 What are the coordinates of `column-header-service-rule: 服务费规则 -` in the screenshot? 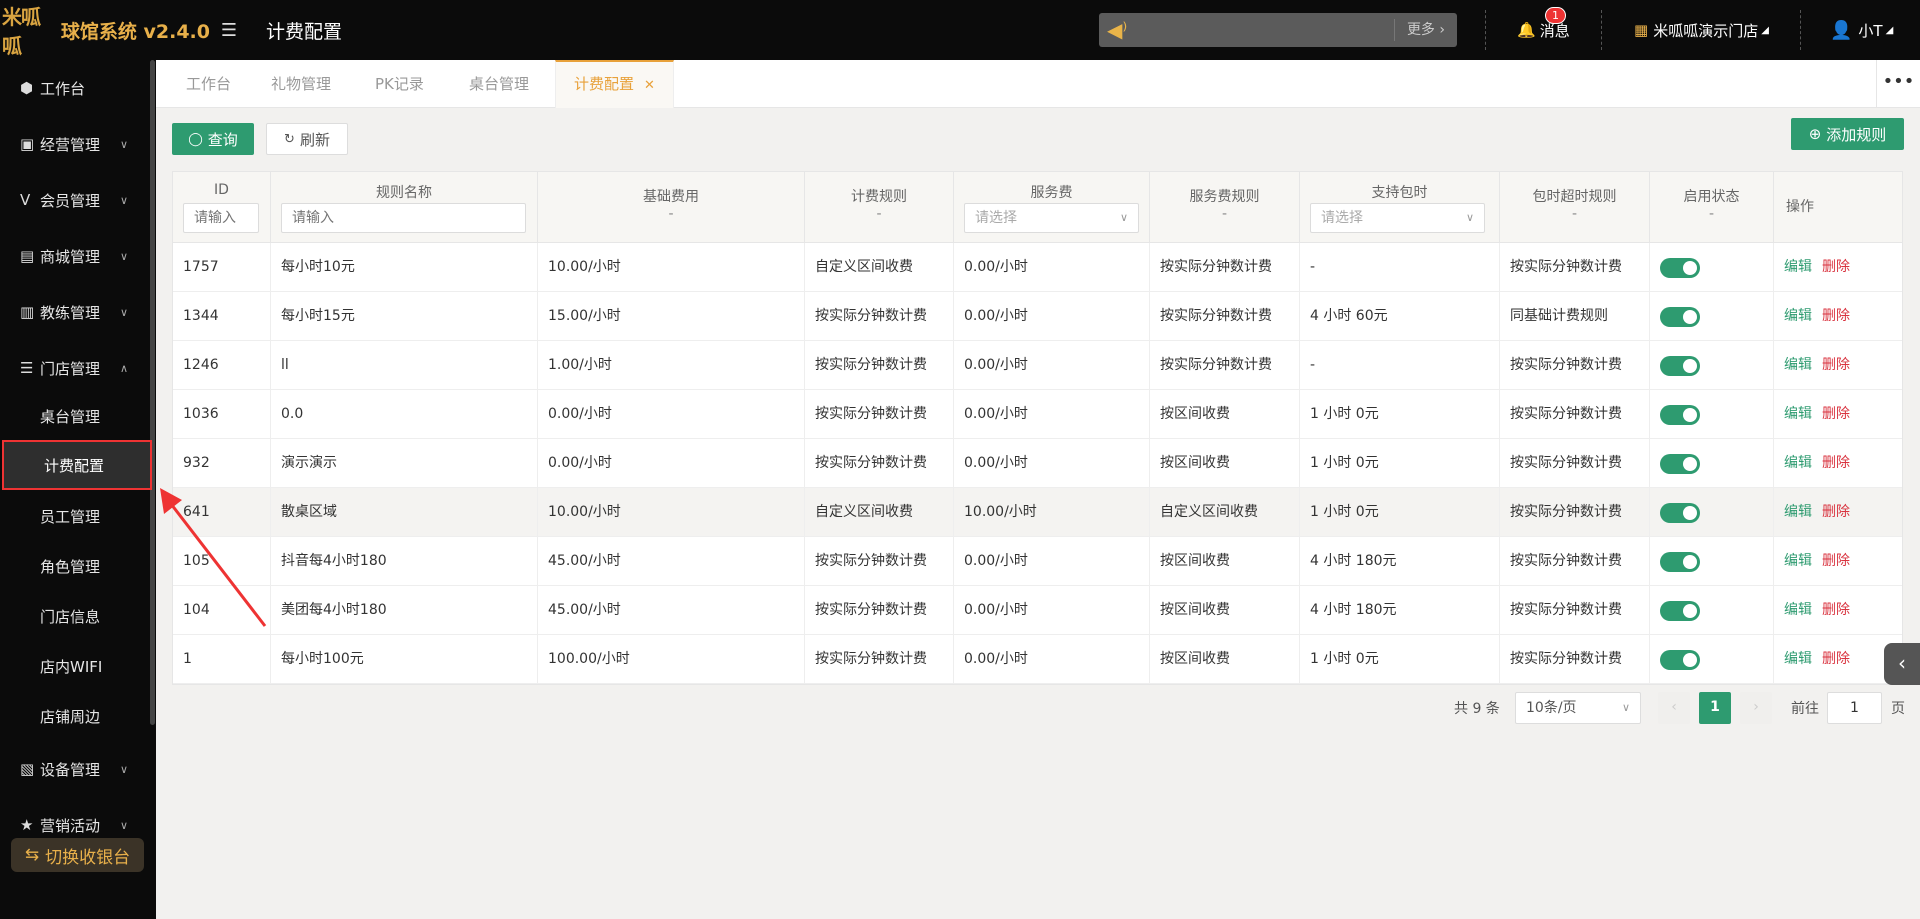 It's located at (1225, 207).